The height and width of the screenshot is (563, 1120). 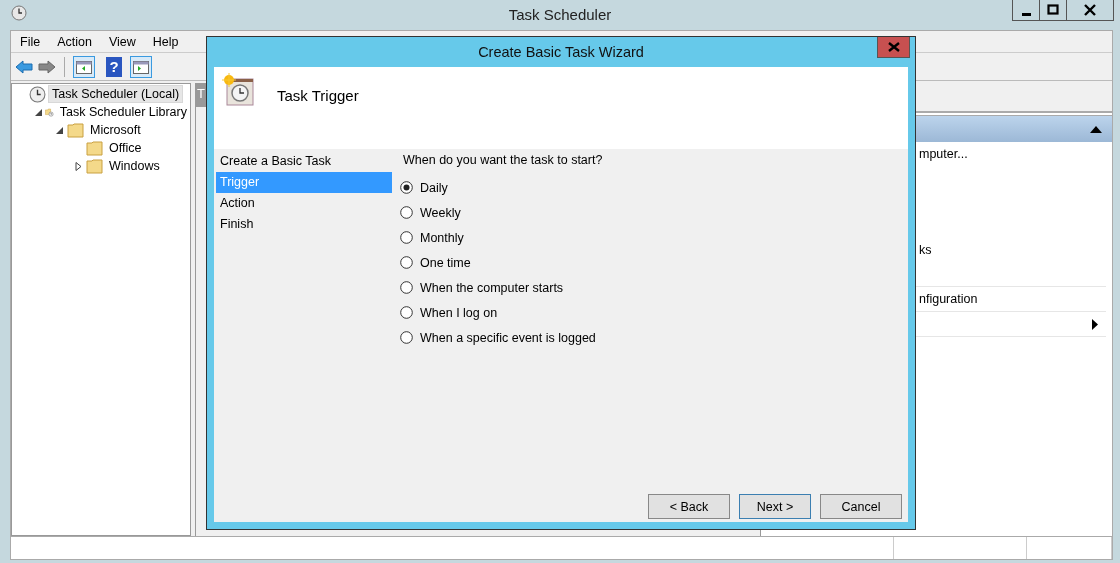 What do you see at coordinates (442, 237) in the screenshot?
I see `option-label: Monthly` at bounding box center [442, 237].